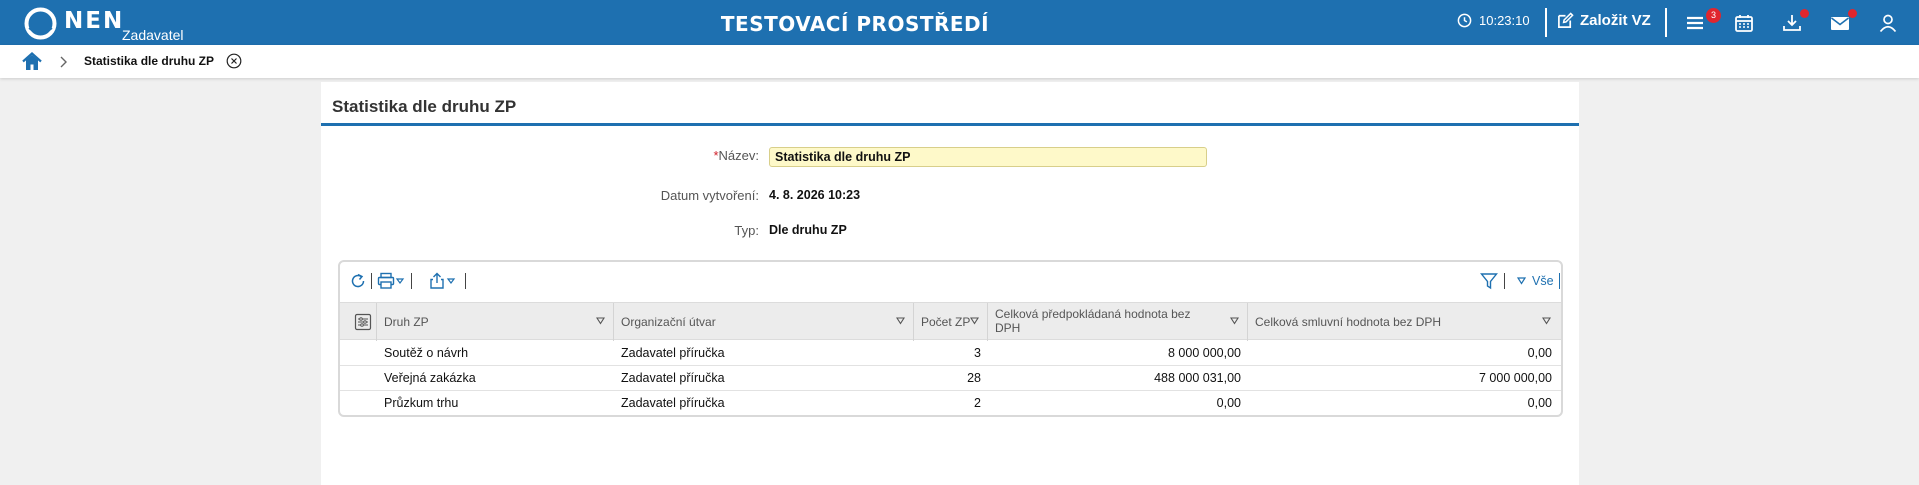 The width and height of the screenshot is (1919, 485). I want to click on column-settings-icon, so click(363, 322).